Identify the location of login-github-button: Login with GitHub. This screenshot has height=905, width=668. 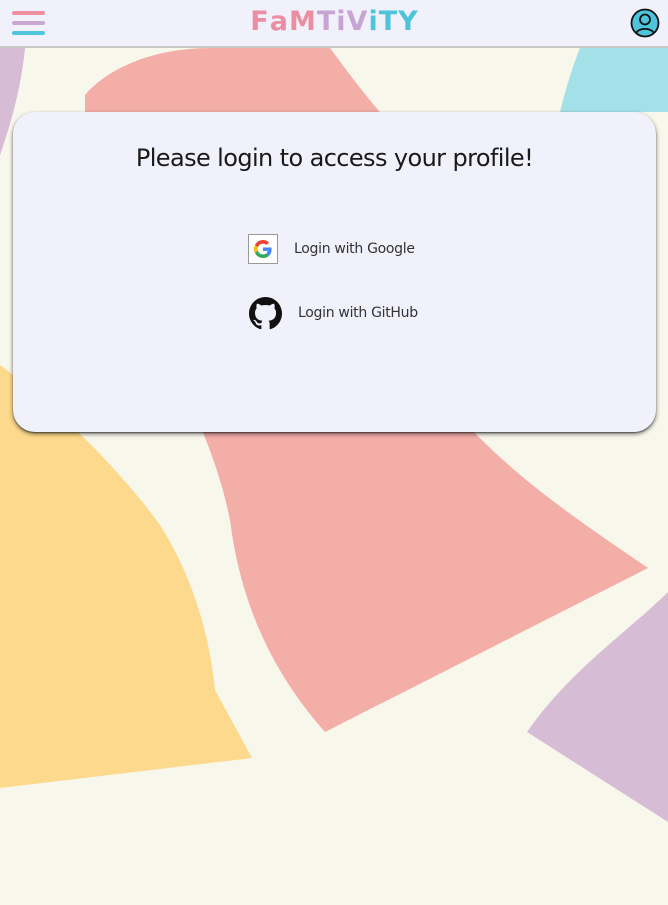
(333, 313).